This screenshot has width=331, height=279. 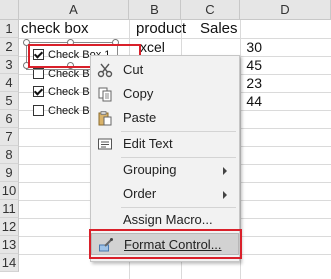 I want to click on row-header-5: 5, so click(x=9, y=101).